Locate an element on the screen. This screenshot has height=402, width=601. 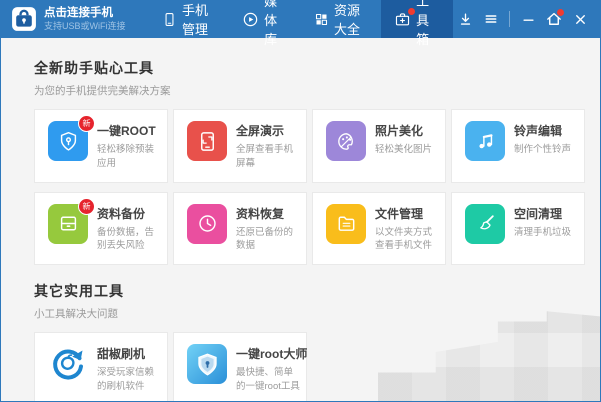
flash-ring-icon is located at coordinates (68, 364).